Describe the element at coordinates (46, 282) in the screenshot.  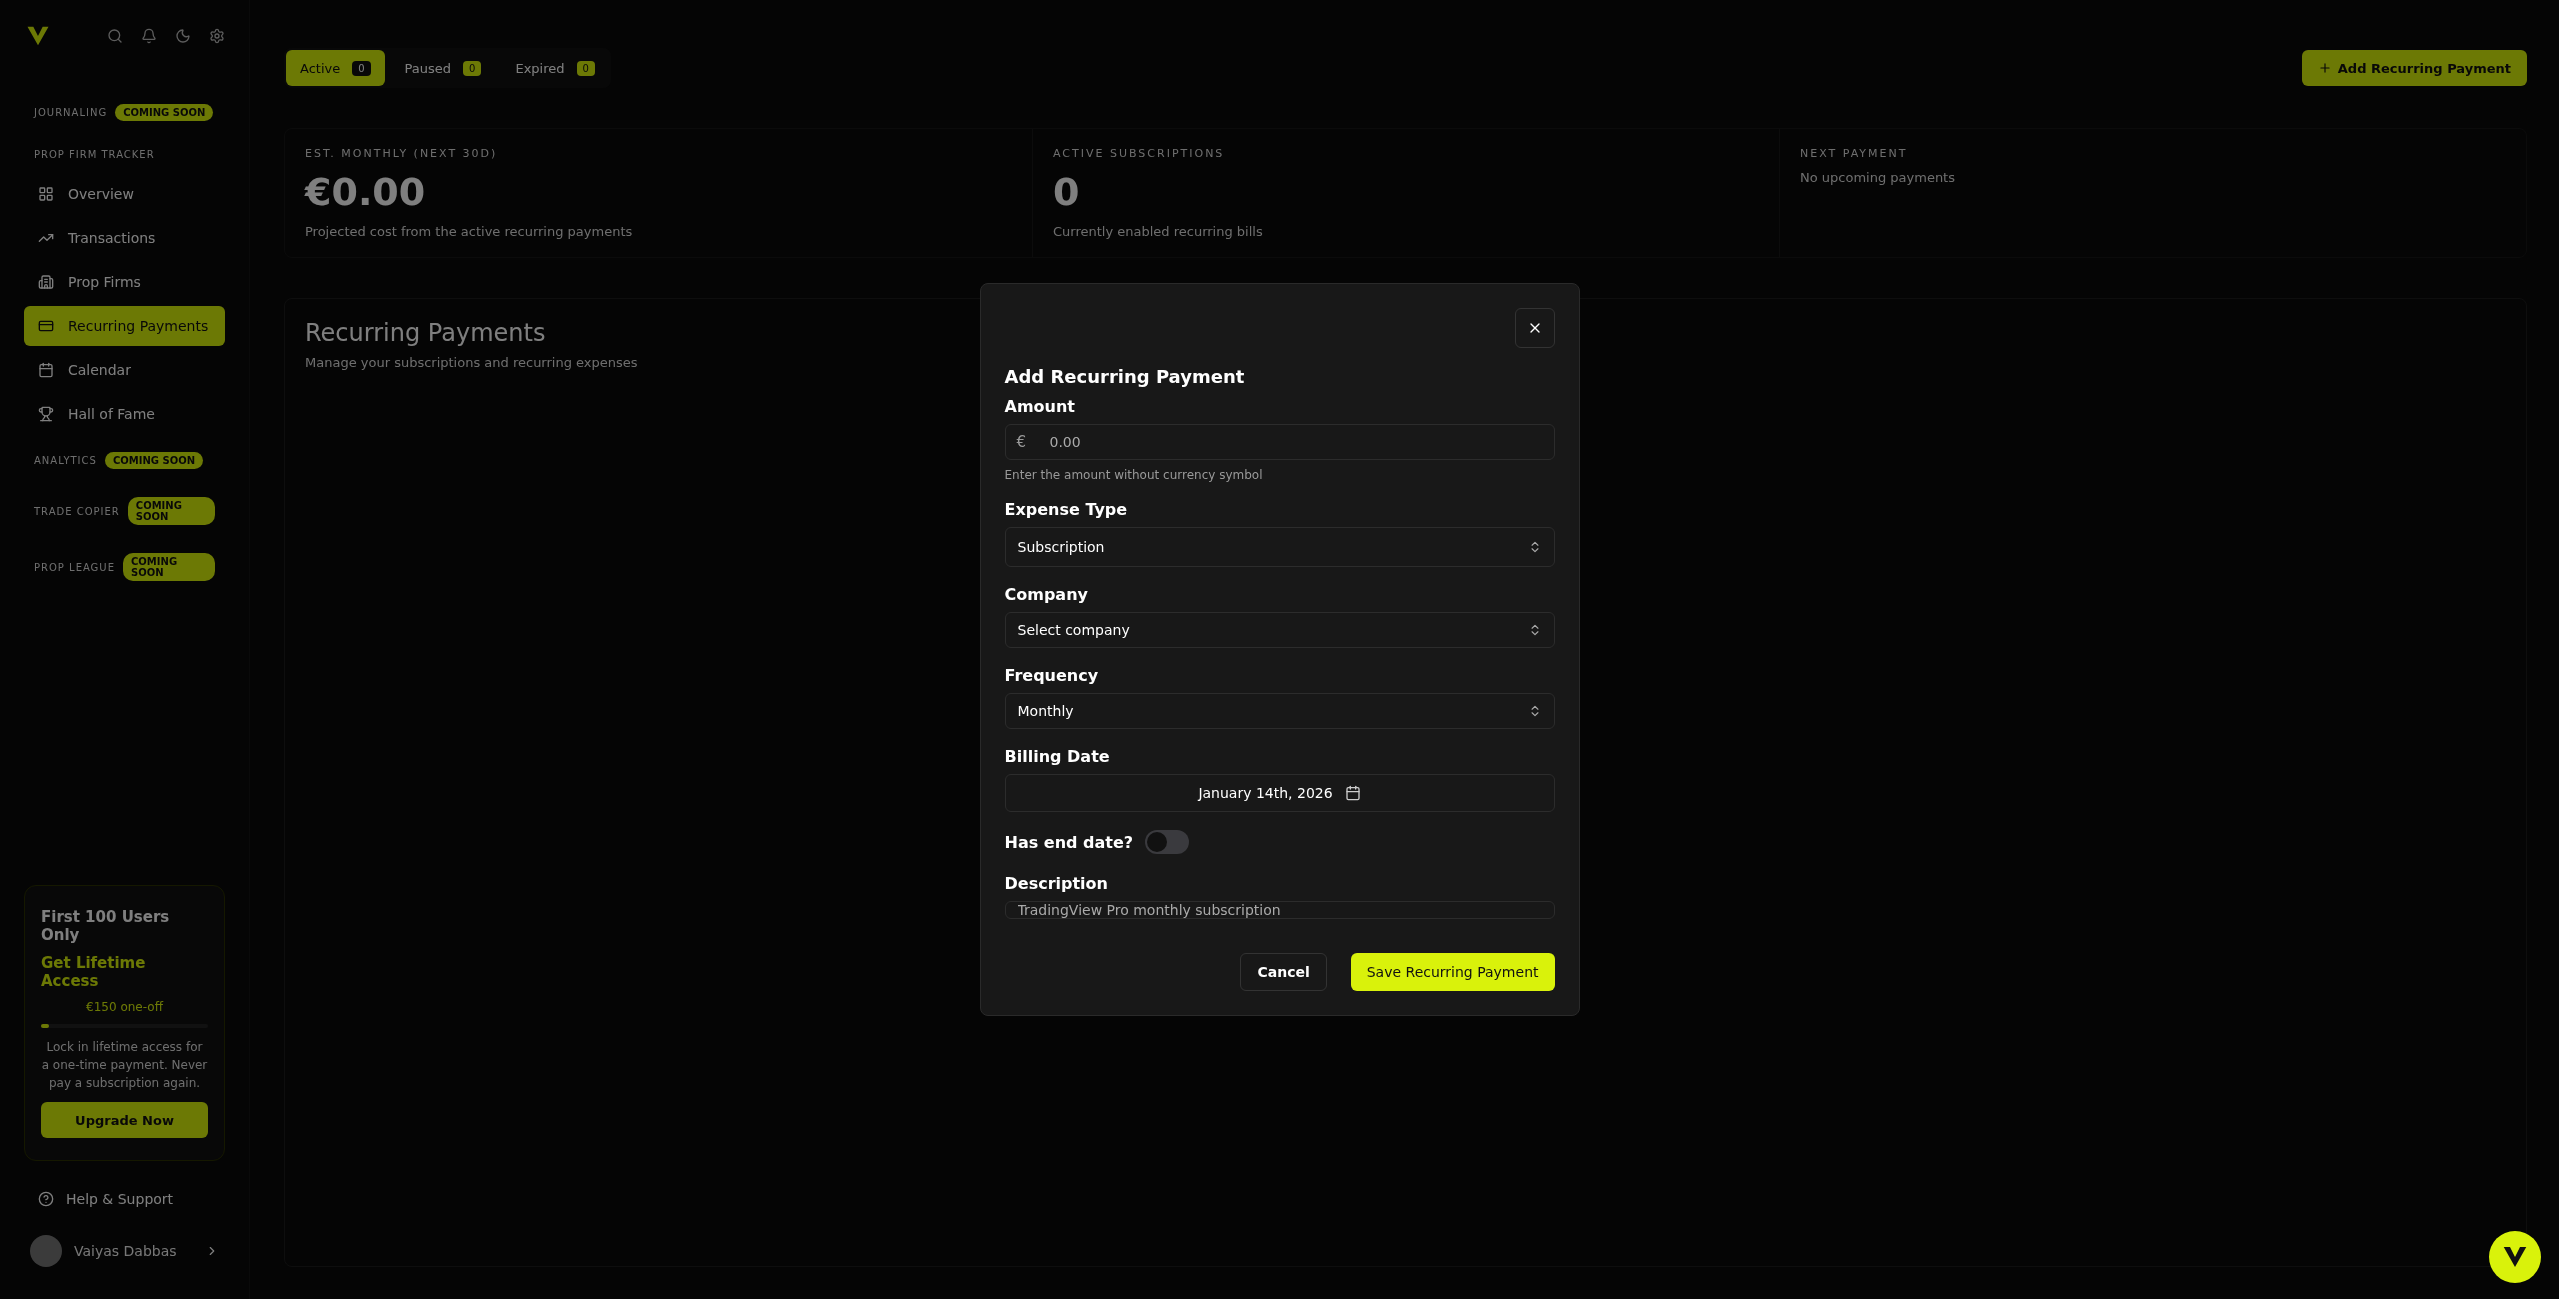
I see `building-icon` at that location.